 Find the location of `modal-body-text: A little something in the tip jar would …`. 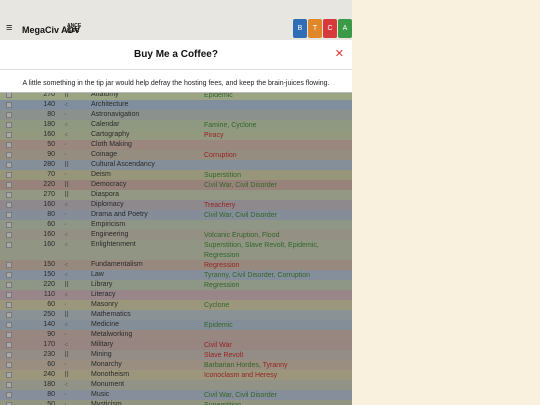

modal-body-text: A little something in the tip jar would … is located at coordinates (176, 83).